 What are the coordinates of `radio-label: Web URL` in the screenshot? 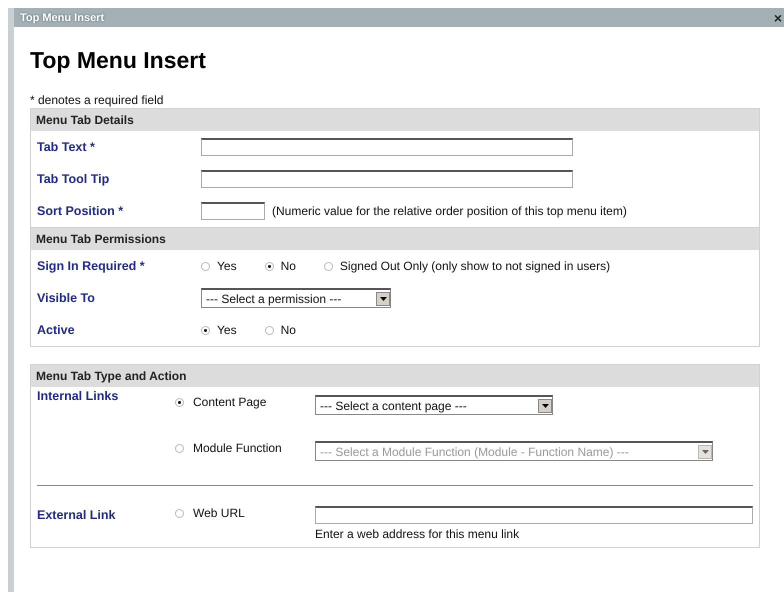 It's located at (219, 513).